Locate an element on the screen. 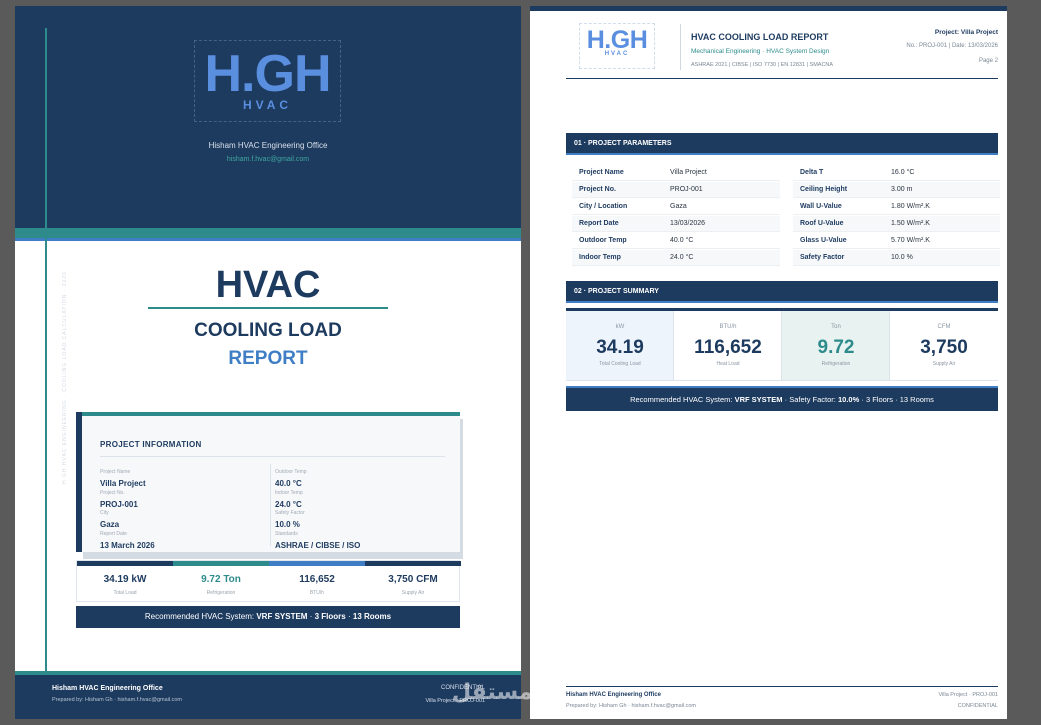 The height and width of the screenshot is (725, 1041). param-value: 1.80 W/m².K is located at coordinates (910, 206).